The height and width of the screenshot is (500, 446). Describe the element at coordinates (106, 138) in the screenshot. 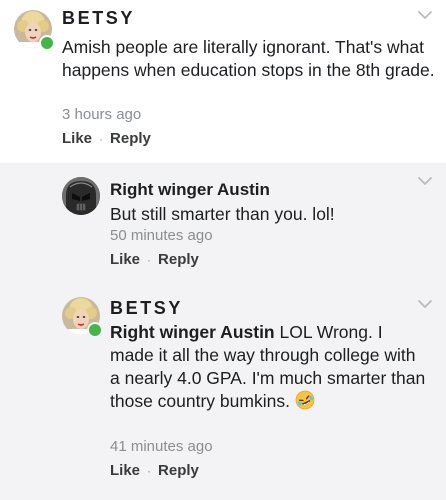

I see `comment-actions: Like · Reply` at that location.